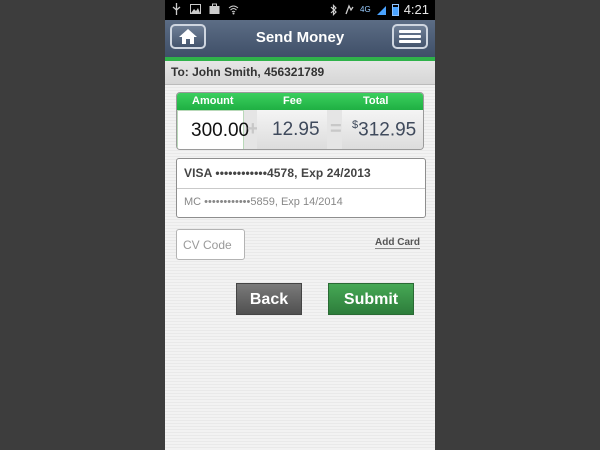  What do you see at coordinates (397, 243) in the screenshot?
I see `add-card-link: Add Card` at bounding box center [397, 243].